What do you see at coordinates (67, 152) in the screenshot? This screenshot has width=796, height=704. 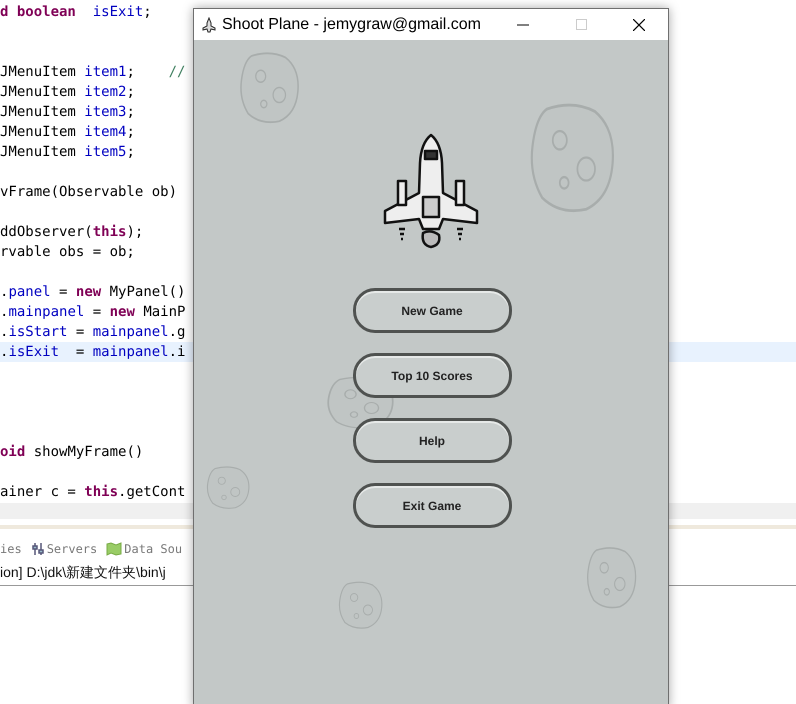 I see `code-line: JMenuItem item5;` at bounding box center [67, 152].